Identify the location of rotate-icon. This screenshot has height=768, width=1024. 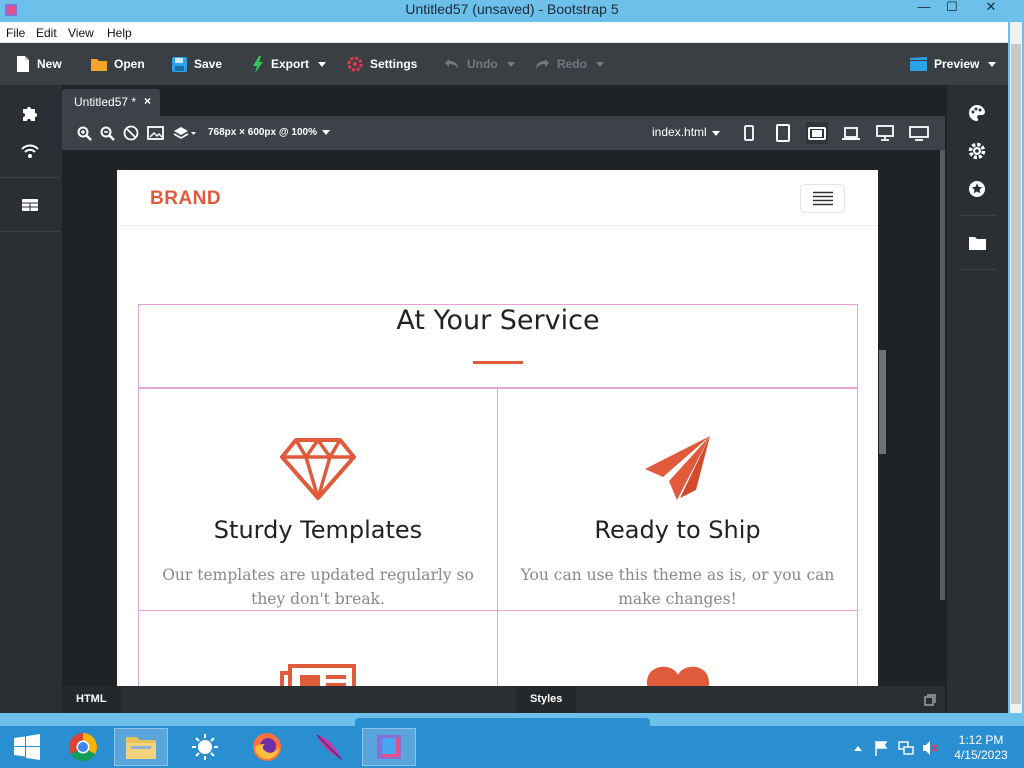
(131, 133).